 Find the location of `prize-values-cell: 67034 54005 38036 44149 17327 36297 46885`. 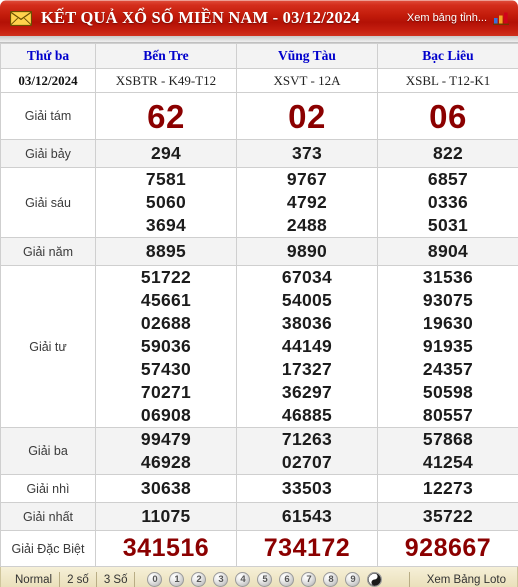

prize-values-cell: 67034 54005 38036 44149 17327 36297 46885 is located at coordinates (307, 346).